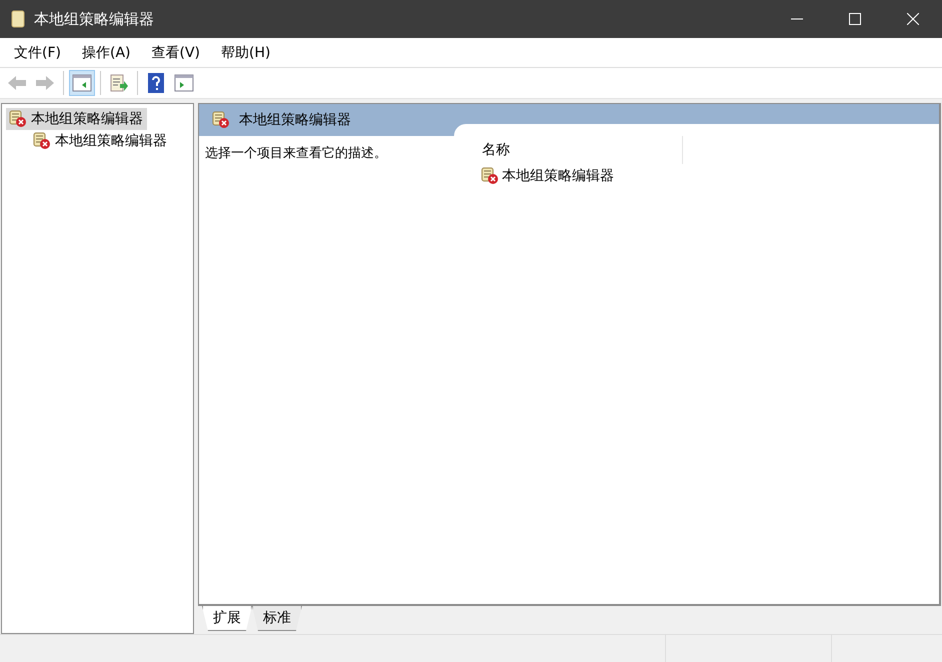 Image resolution: width=942 pixels, height=662 pixels. What do you see at coordinates (106, 53) in the screenshot?
I see `menu-item: 操作(A)` at bounding box center [106, 53].